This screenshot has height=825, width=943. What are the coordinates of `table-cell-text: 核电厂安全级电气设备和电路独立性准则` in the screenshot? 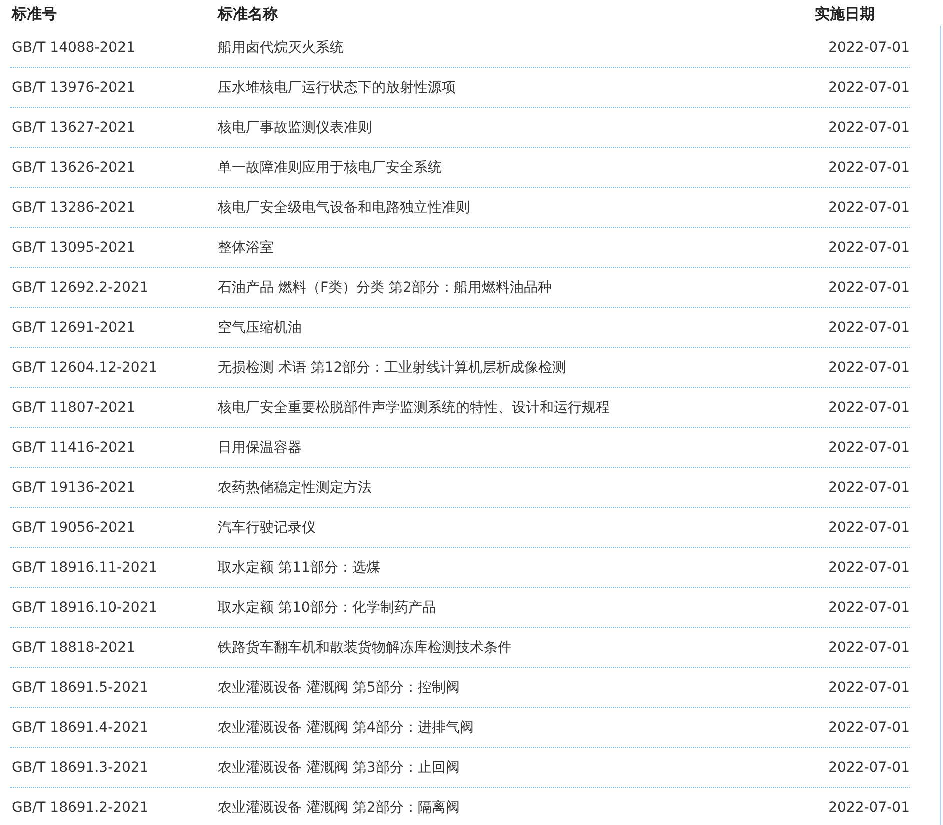 It's located at (344, 207).